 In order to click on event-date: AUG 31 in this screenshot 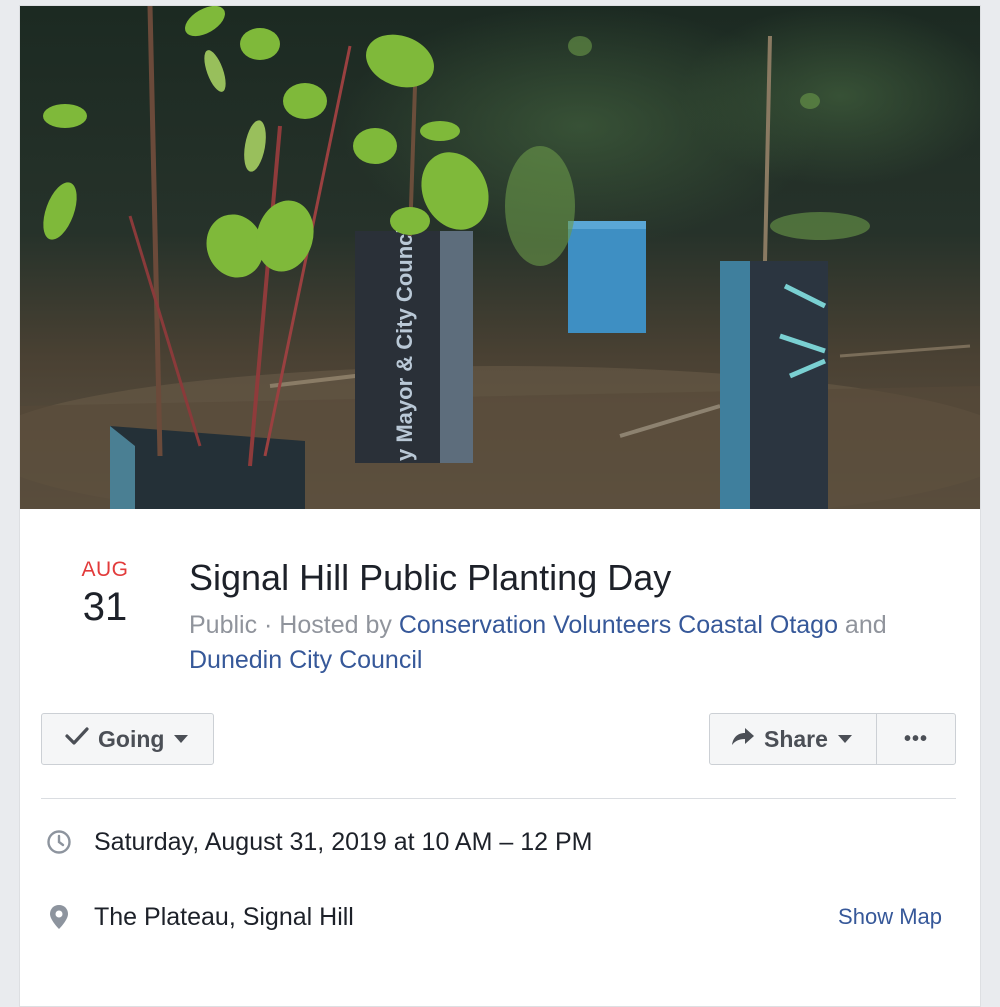, I will do `click(105, 594)`.